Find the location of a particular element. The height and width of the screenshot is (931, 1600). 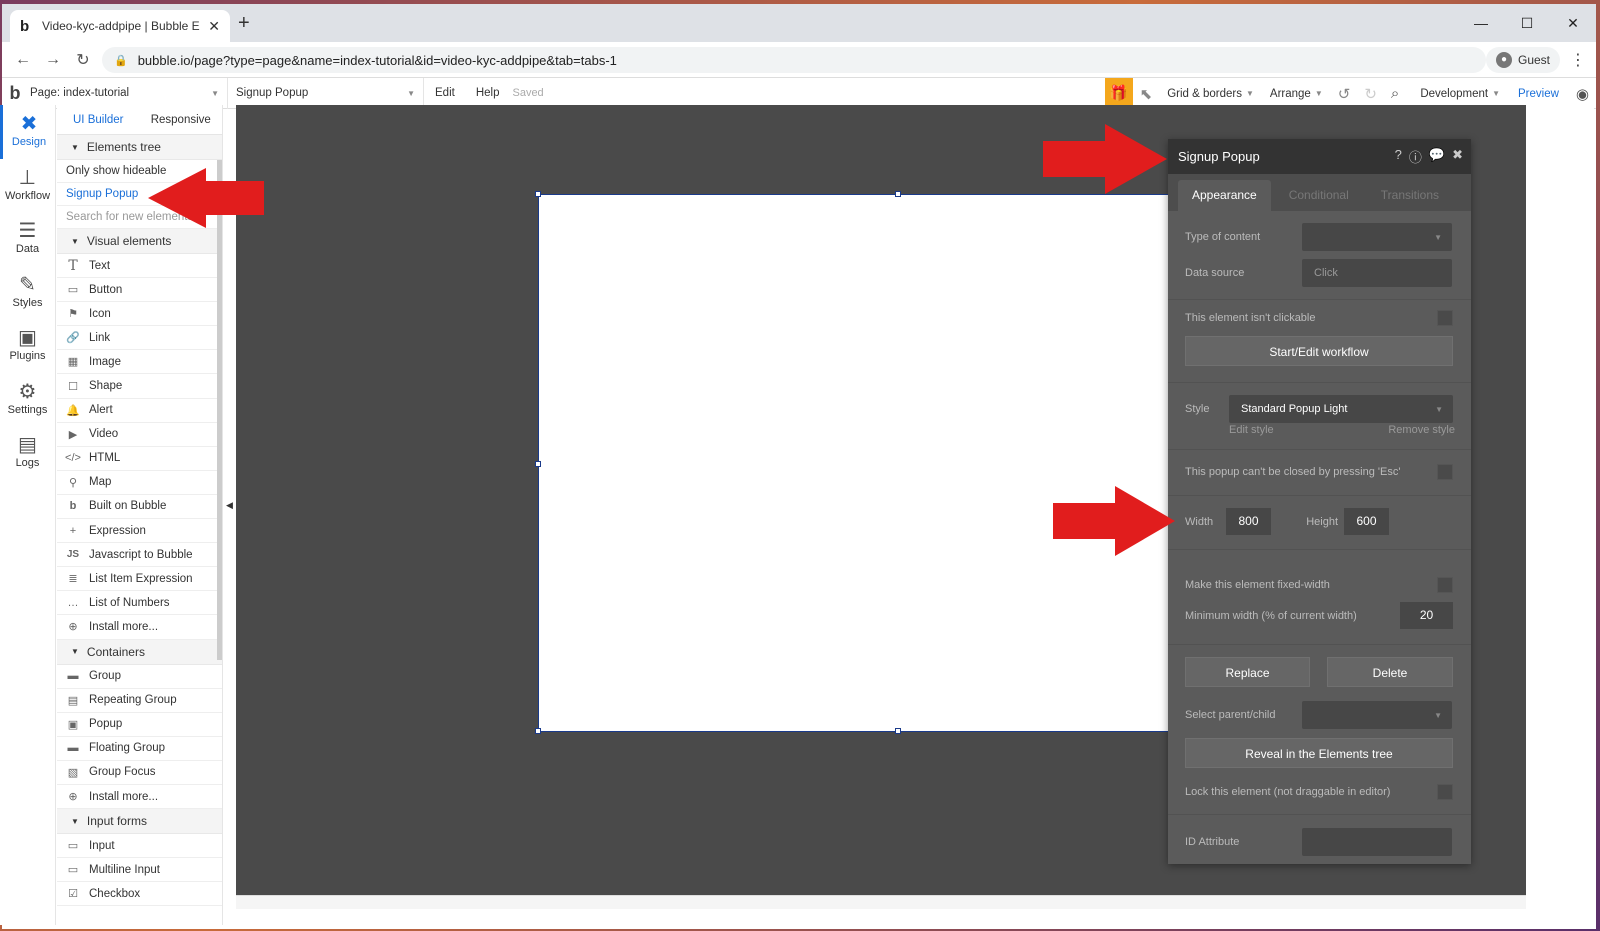

rail-item-design: ✖ Design is located at coordinates (27, 132).